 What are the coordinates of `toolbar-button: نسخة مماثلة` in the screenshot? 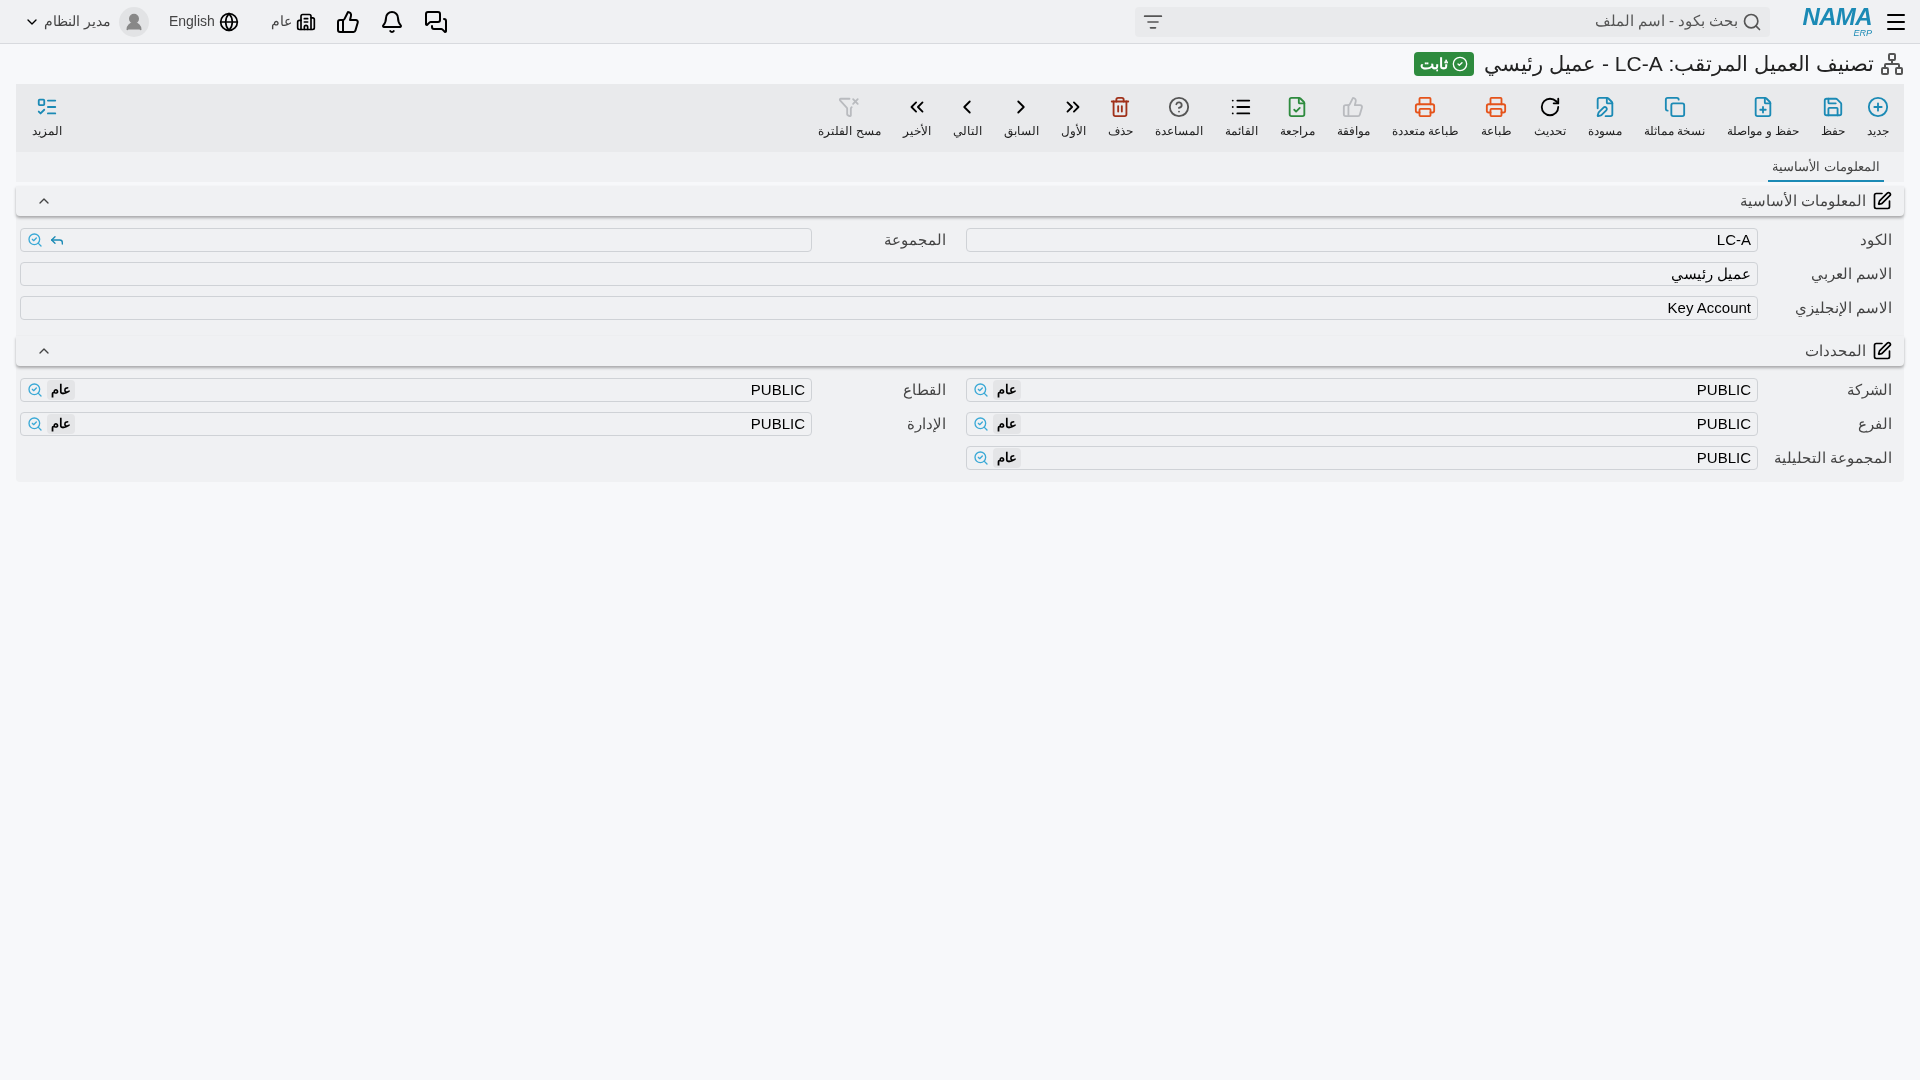 It's located at (1675, 118).